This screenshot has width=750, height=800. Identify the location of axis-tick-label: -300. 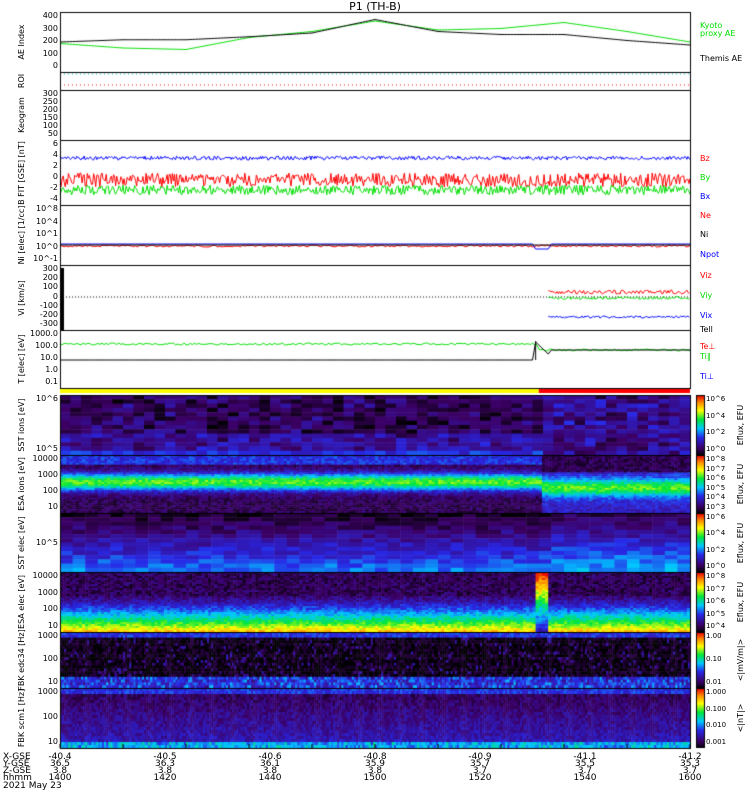
(48, 323).